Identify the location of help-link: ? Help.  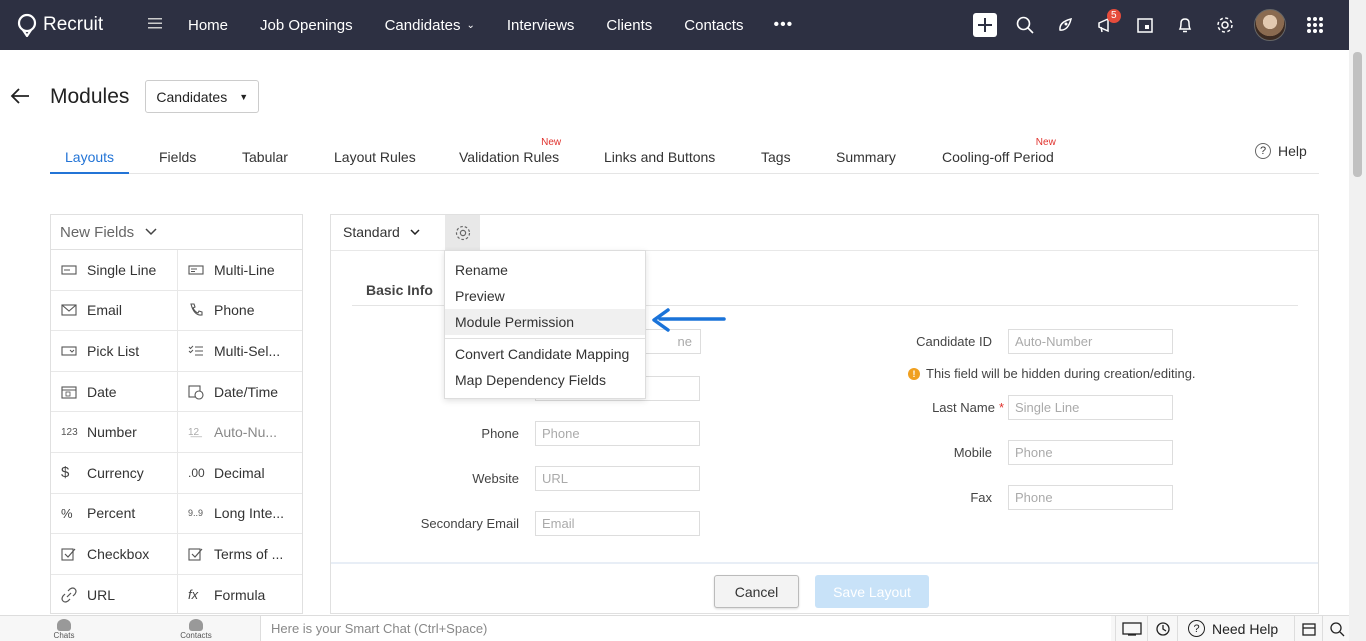
(1281, 151).